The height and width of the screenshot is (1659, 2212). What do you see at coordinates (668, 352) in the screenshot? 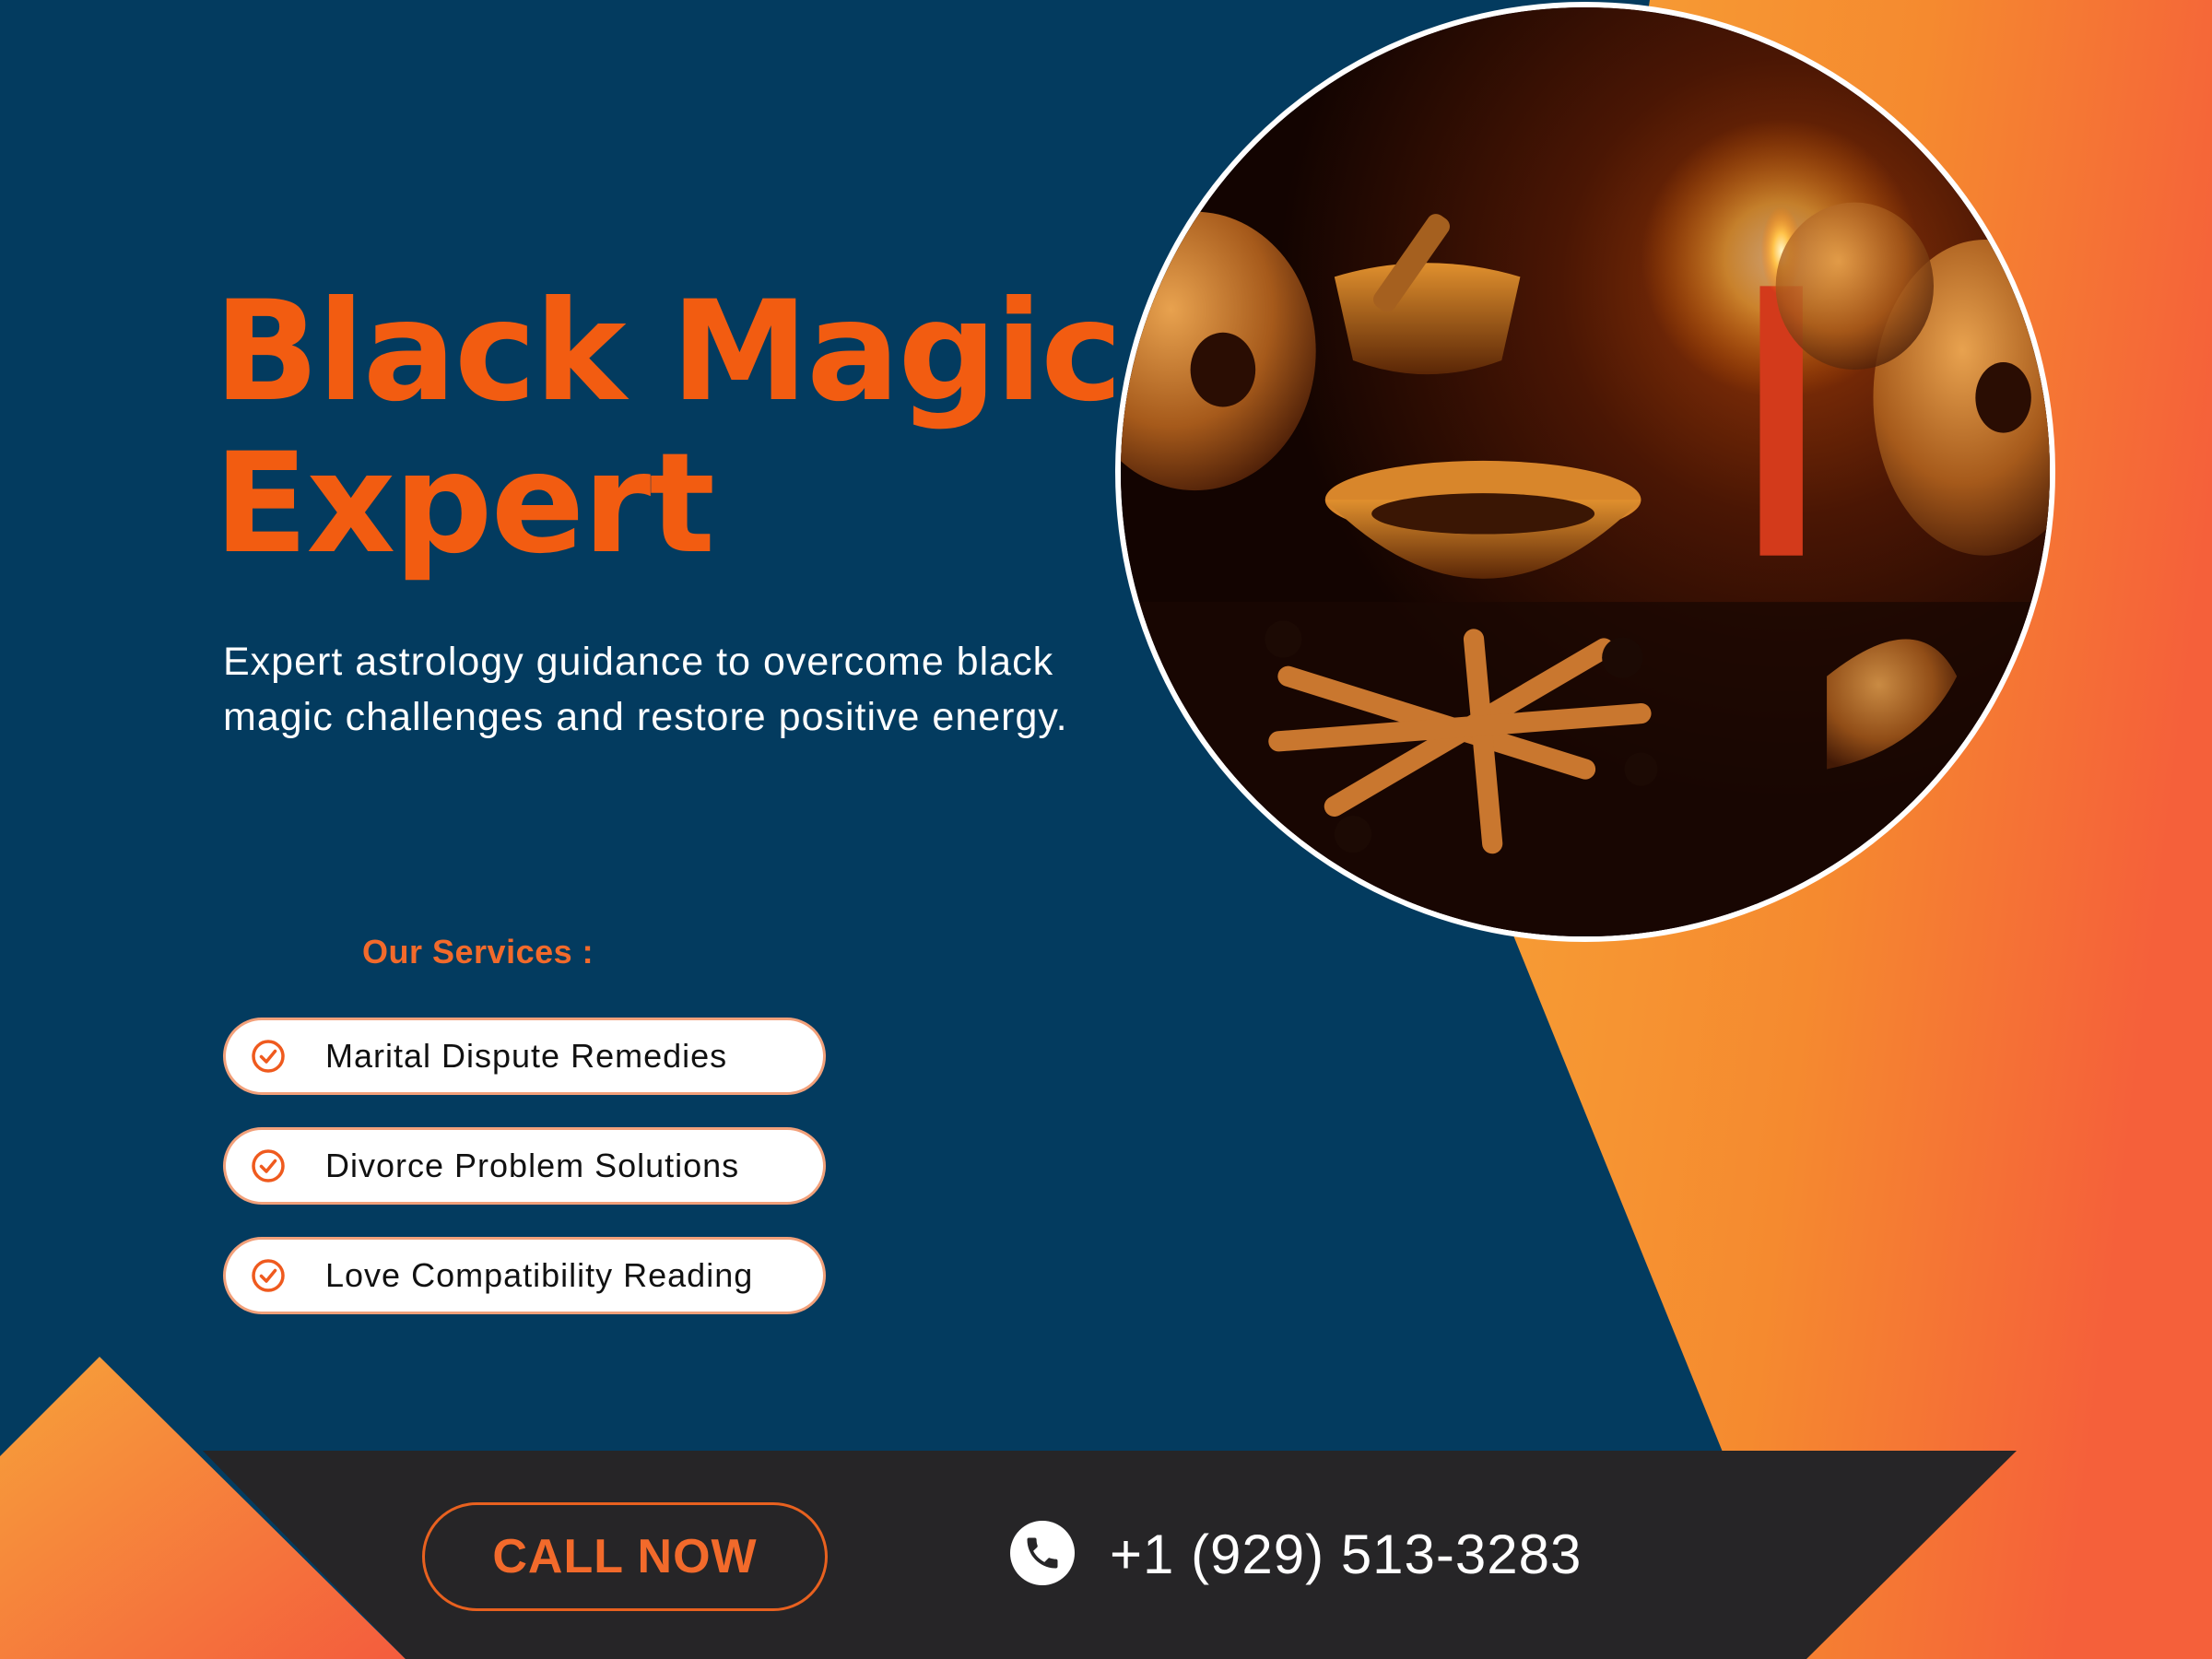
I see `title-line-1: Black Magic` at bounding box center [668, 352].